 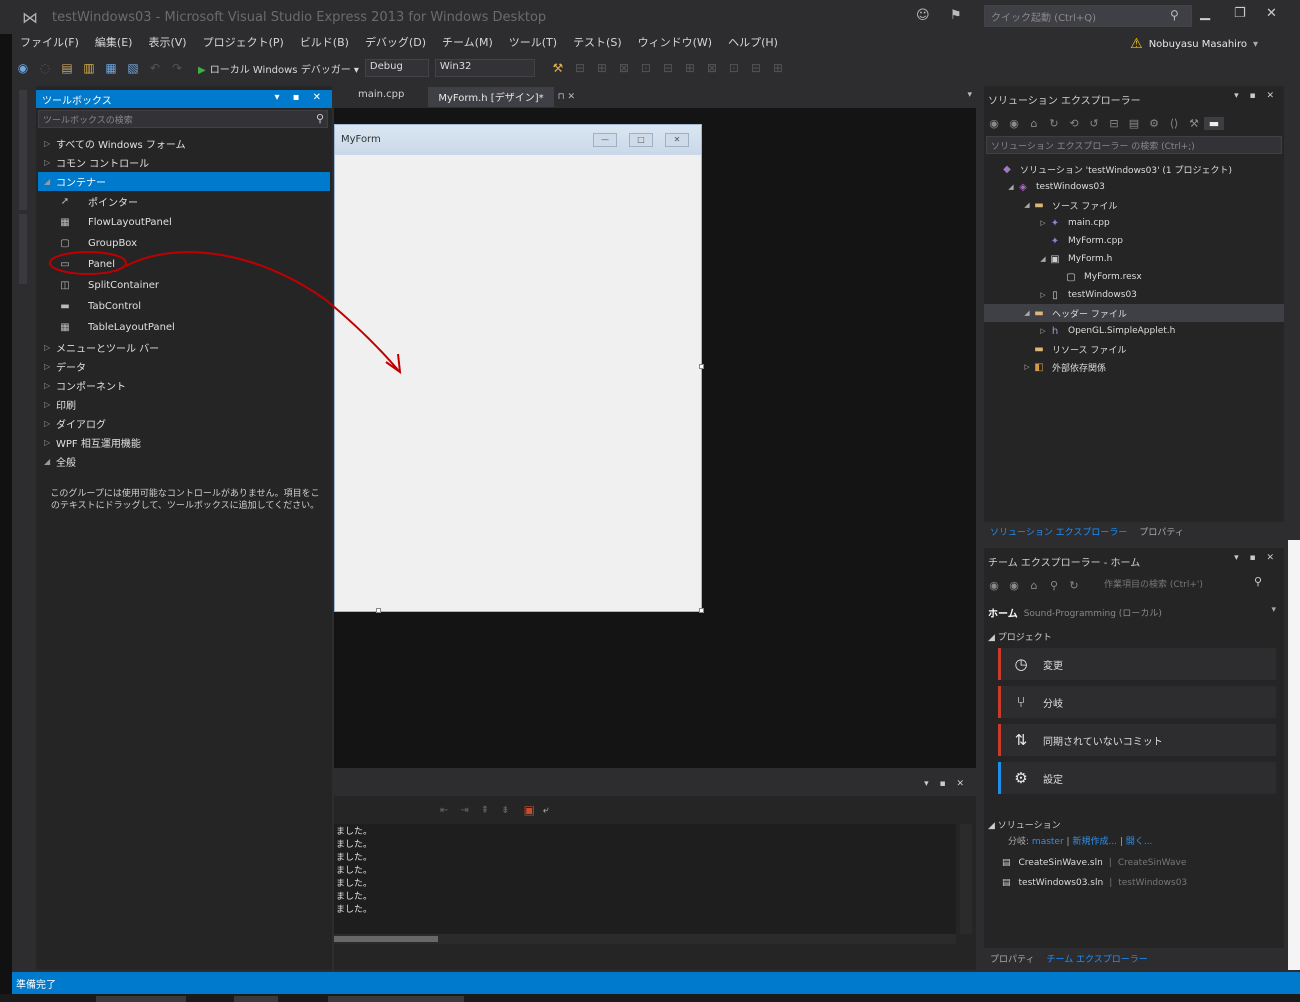 What do you see at coordinates (133, 68) in the screenshot?
I see `save-all-icon: ▧` at bounding box center [133, 68].